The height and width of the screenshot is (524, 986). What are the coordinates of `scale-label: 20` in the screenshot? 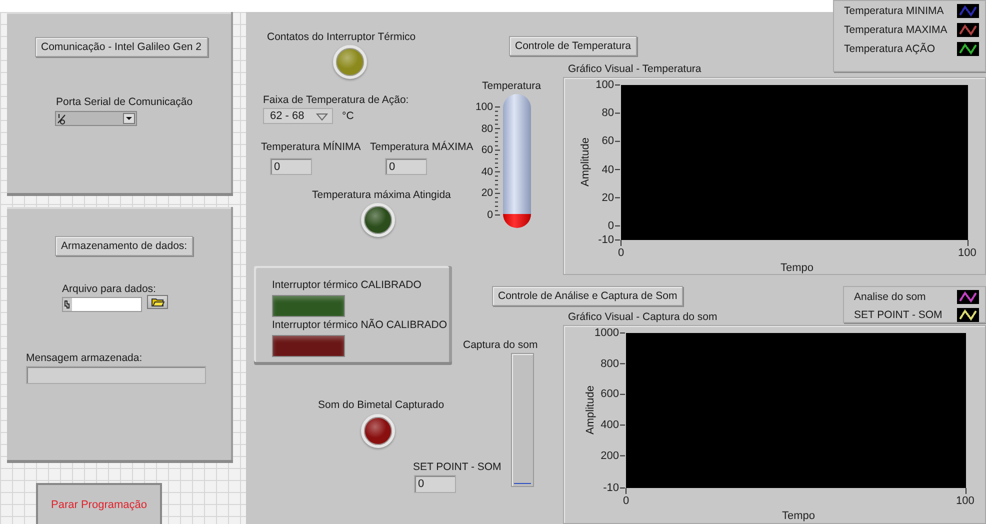 It's located at (487, 193).